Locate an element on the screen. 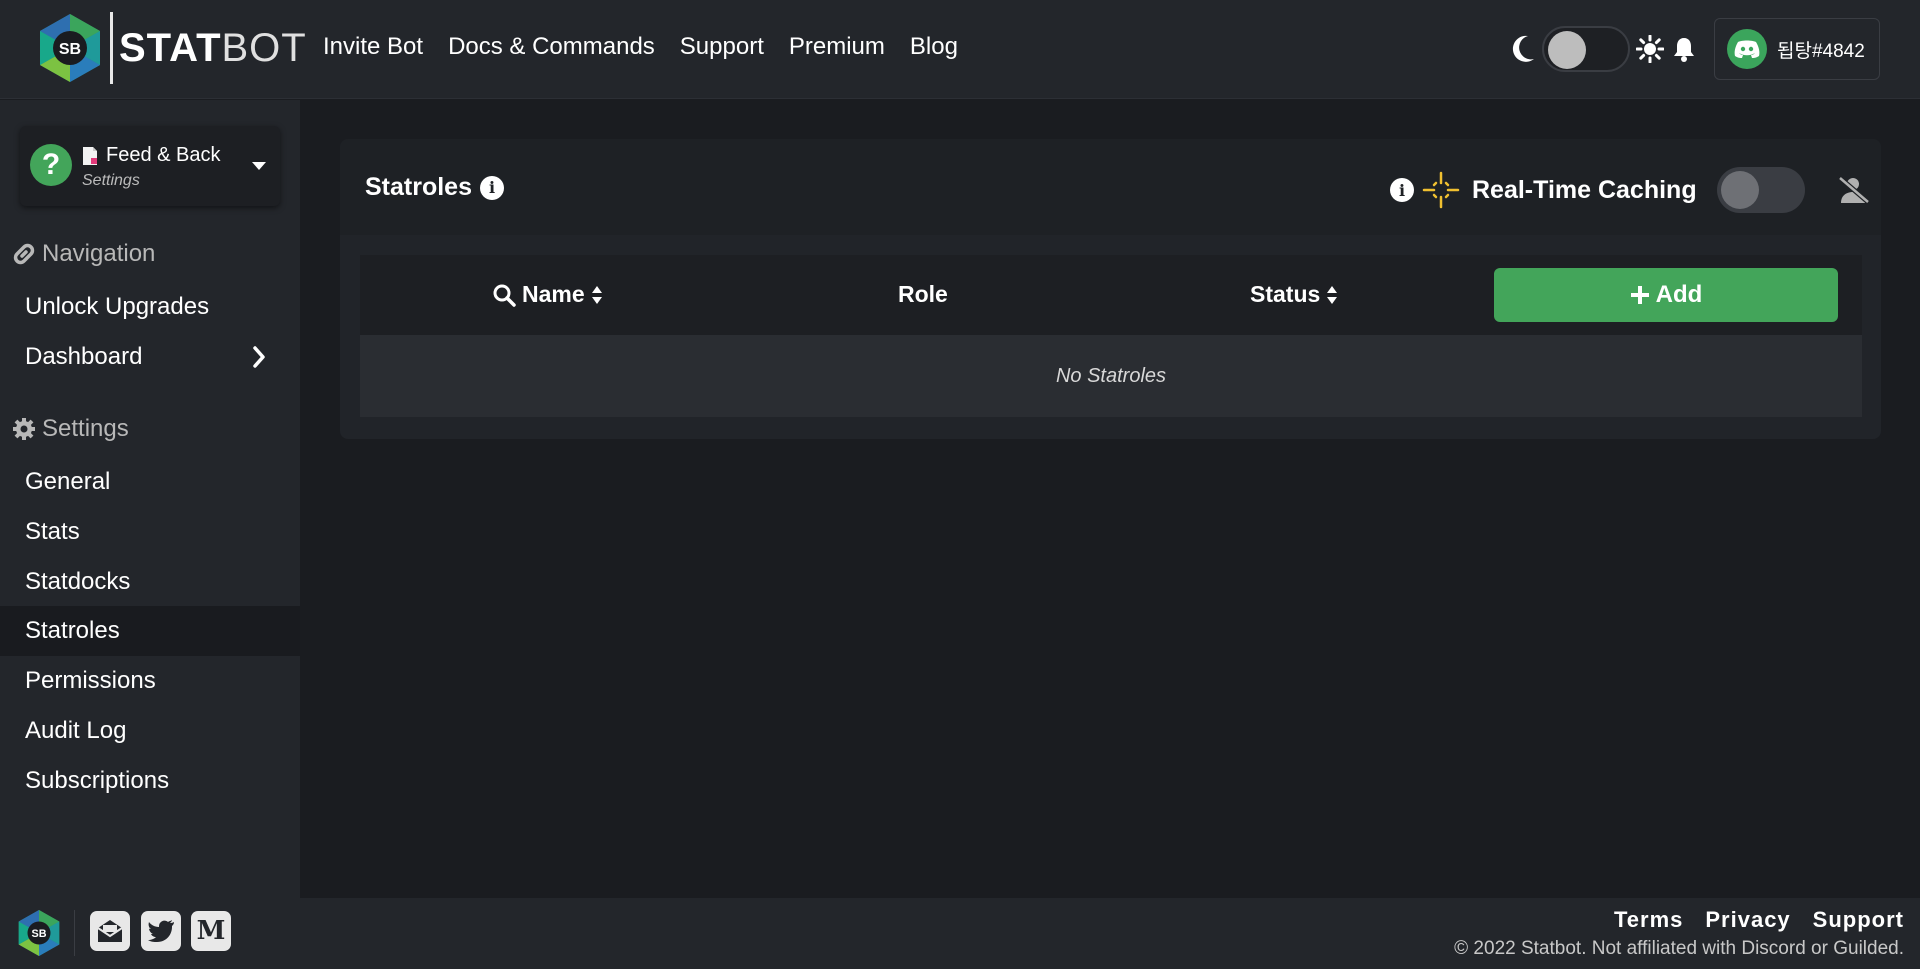  table-header: Name Role Status Add is located at coordinates (1111, 295).